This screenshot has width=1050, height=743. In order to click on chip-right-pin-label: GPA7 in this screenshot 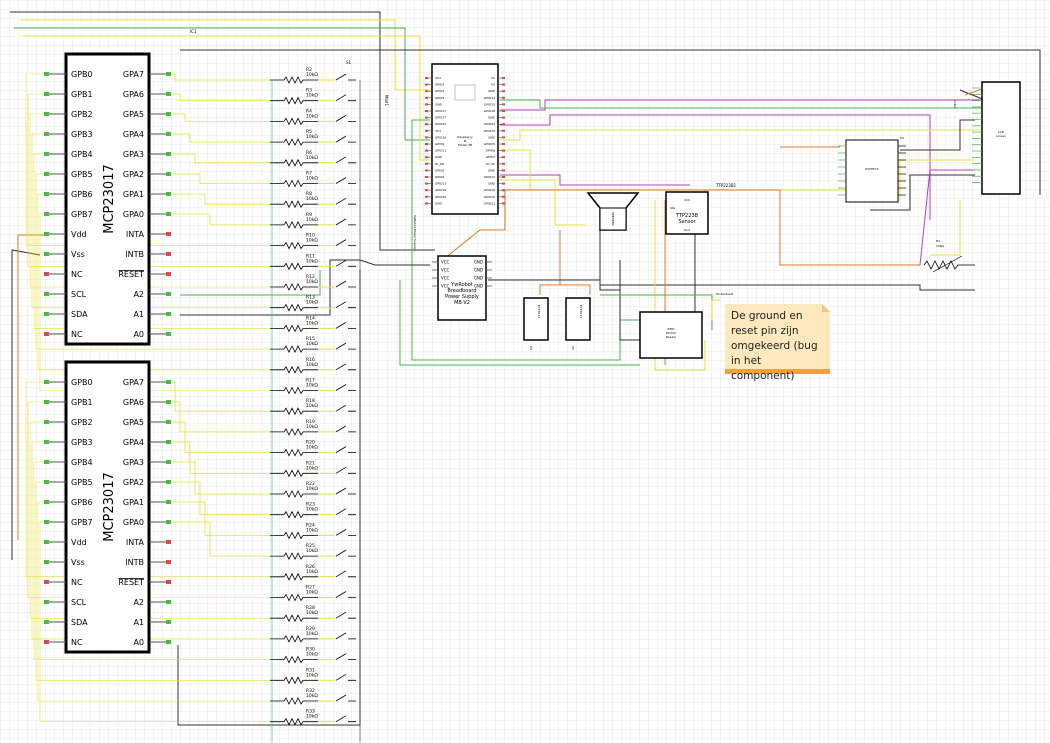, I will do `click(133, 382)`.